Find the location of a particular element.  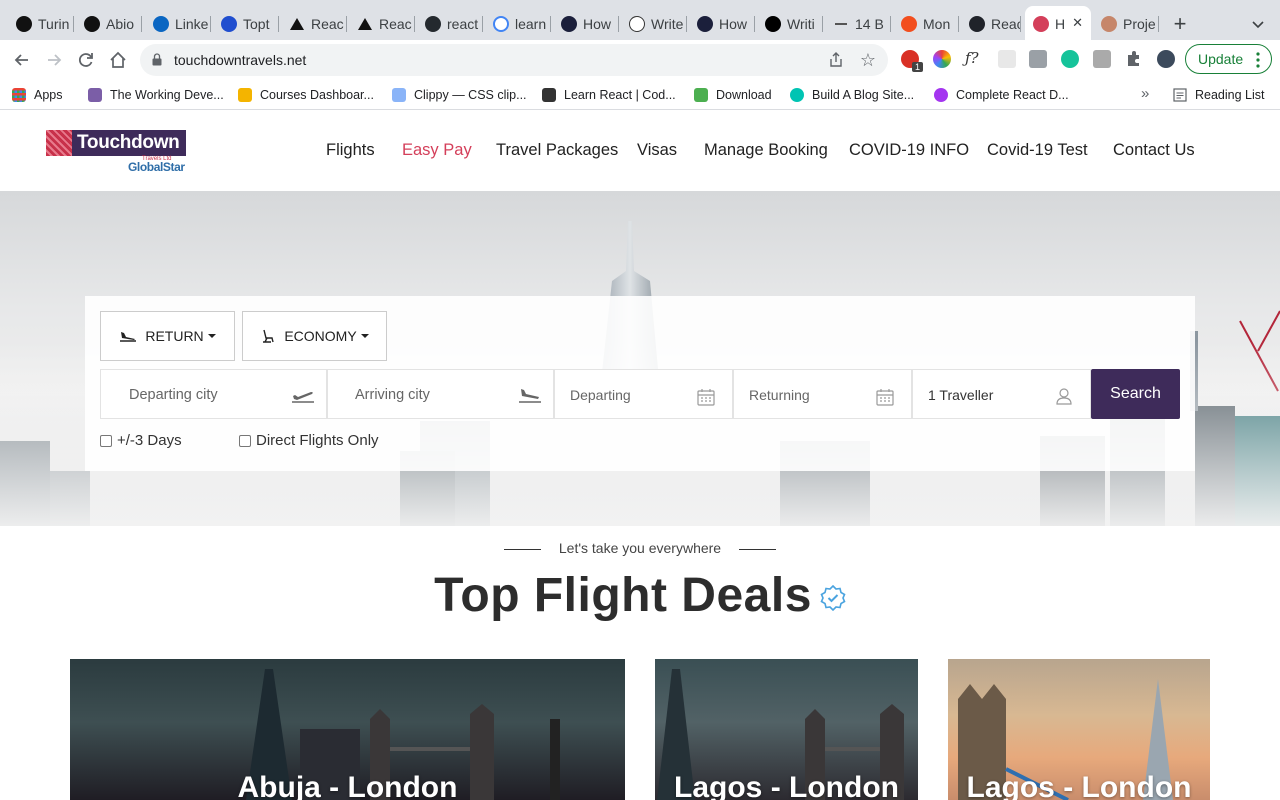

browser-tab: Topt is located at coordinates (246, 24).